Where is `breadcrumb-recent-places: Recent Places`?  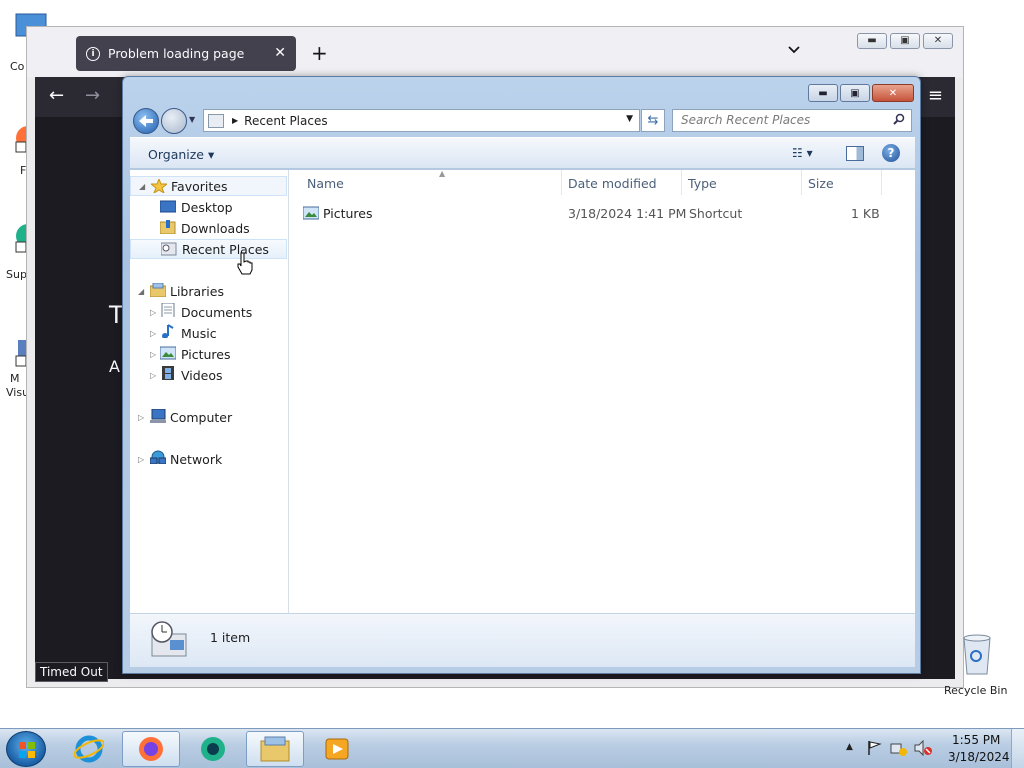
breadcrumb-recent-places: Recent Places is located at coordinates (285, 121).